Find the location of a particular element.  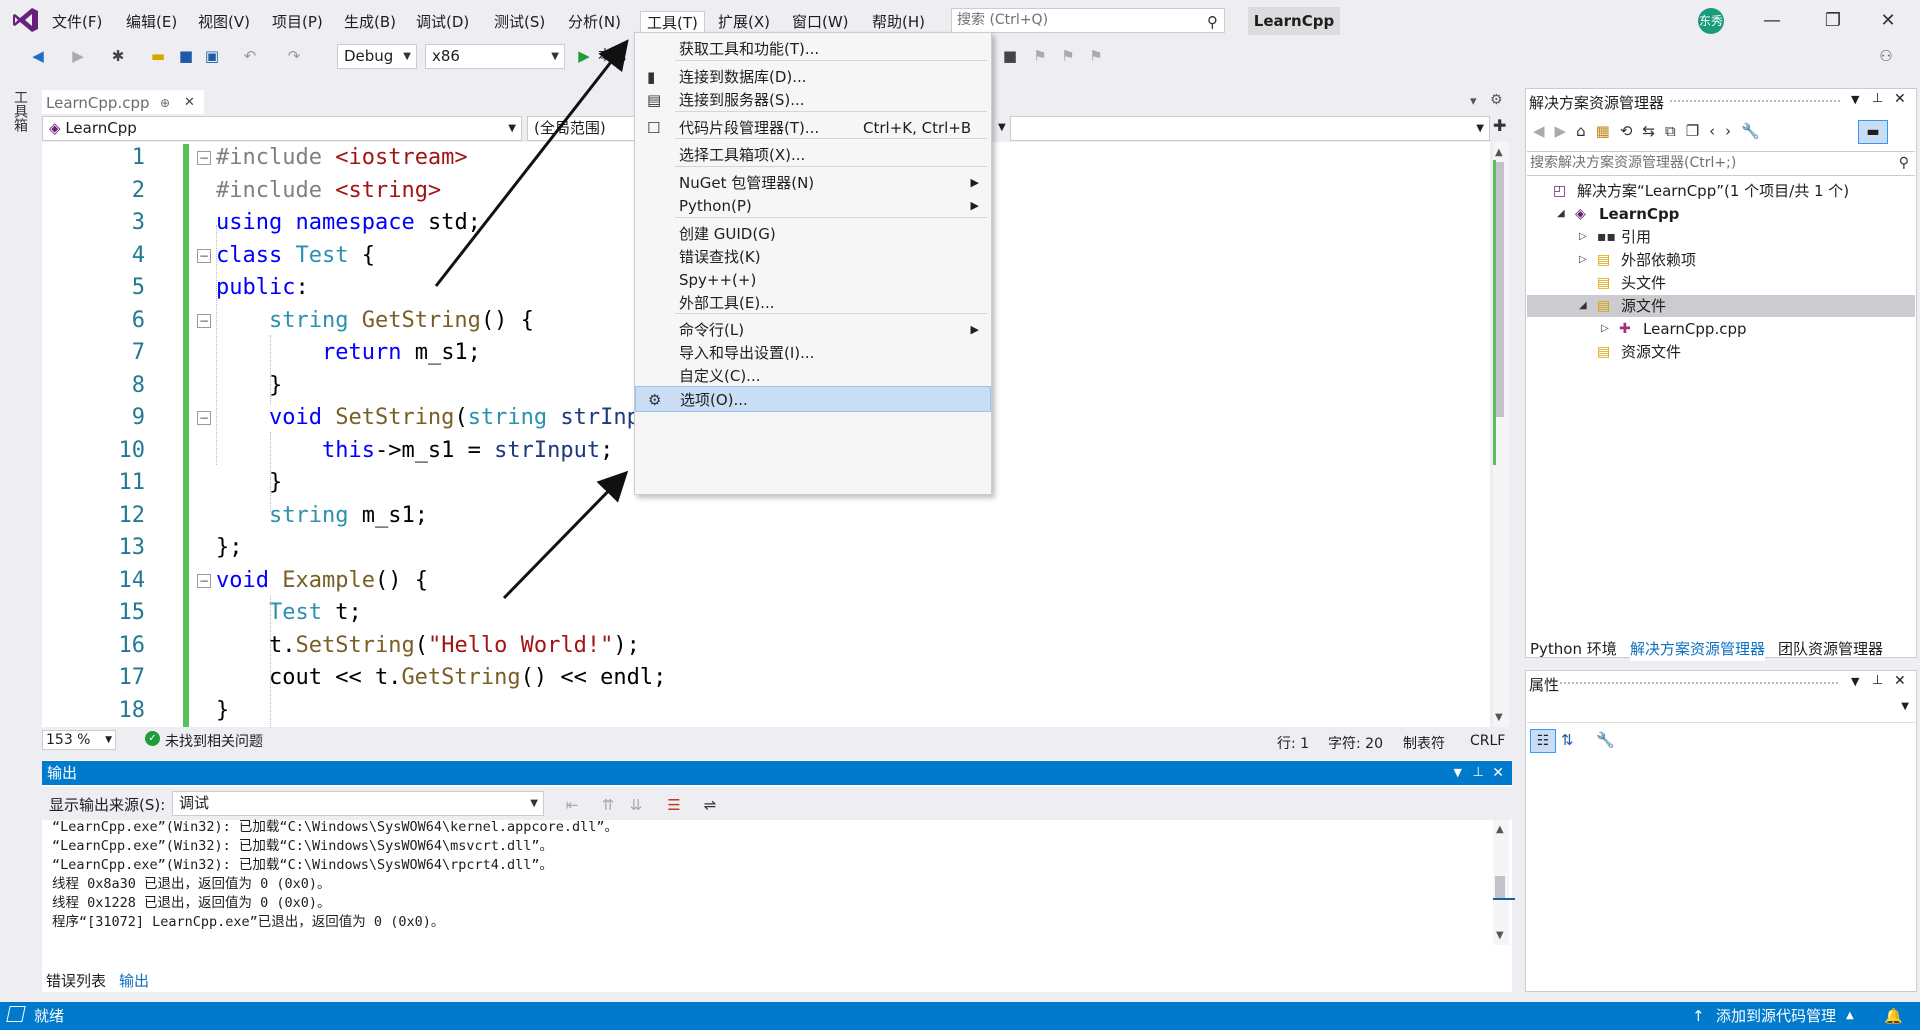

property-pages-icon: 🔧 is located at coordinates (1605, 740).